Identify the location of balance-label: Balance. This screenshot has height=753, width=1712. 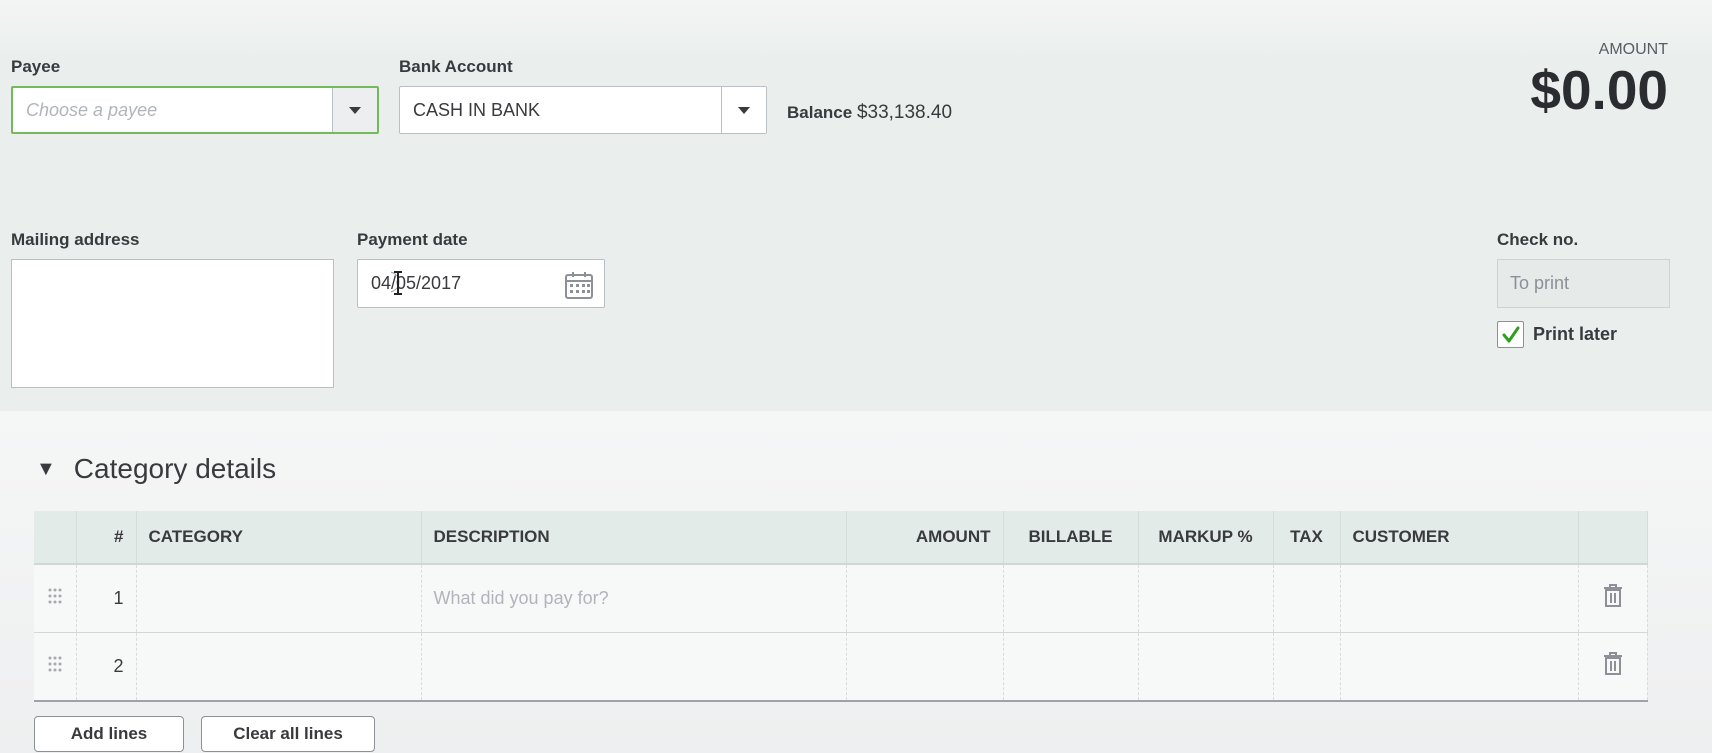
(820, 112).